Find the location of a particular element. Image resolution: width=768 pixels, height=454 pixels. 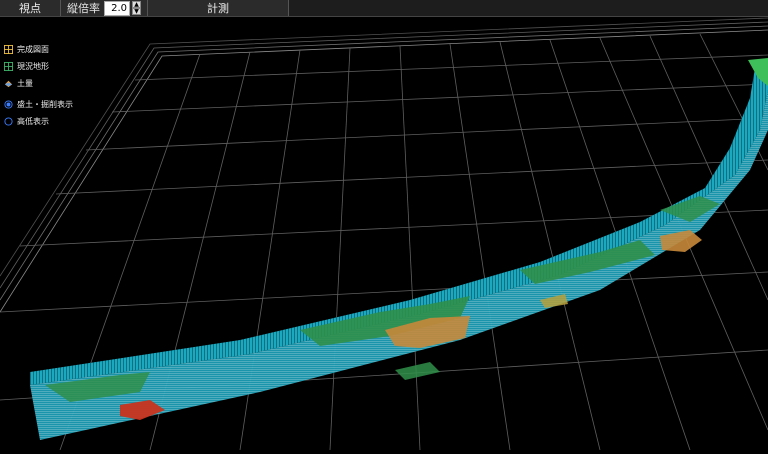

vertical-scale-input is located at coordinates (117, 8).